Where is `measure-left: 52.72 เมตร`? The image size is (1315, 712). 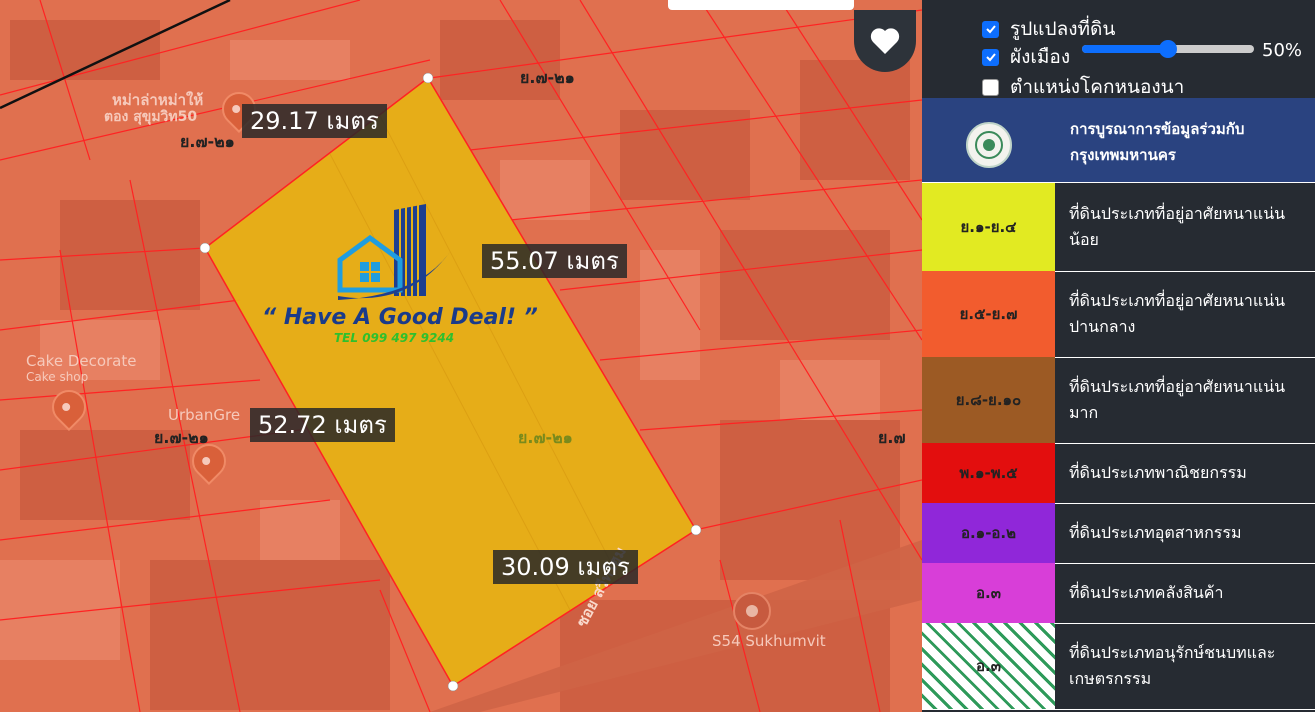
measure-left: 52.72 เมตร is located at coordinates (322, 425).